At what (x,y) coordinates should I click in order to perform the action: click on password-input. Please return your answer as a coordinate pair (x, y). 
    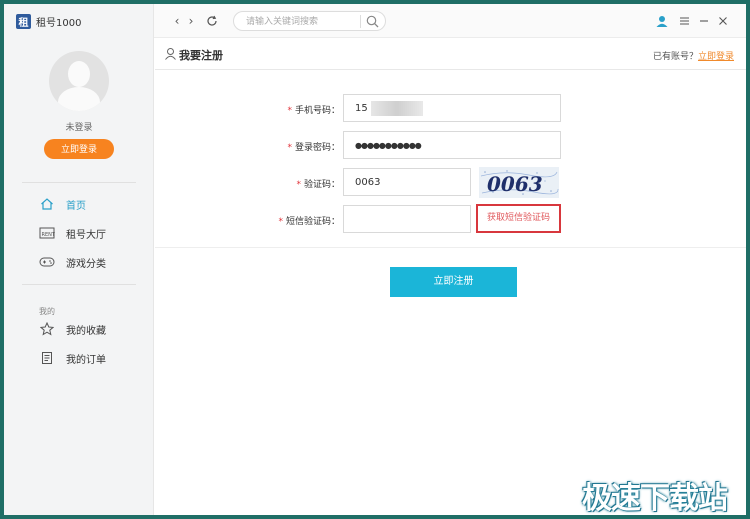
    Looking at the image, I should click on (452, 145).